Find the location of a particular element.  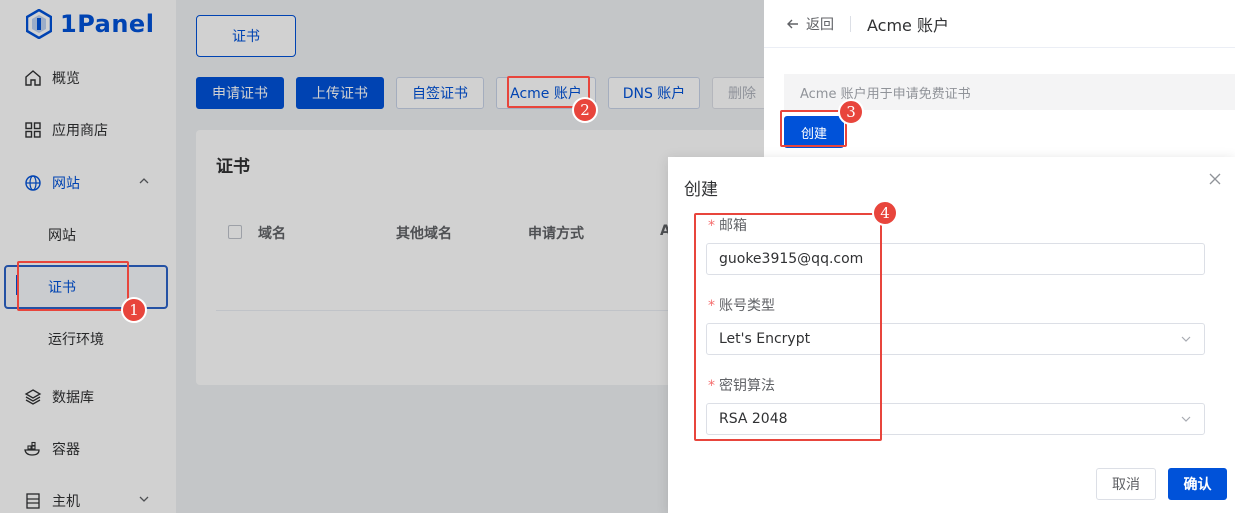

annotation-badge-1: 1 is located at coordinates (134, 310).